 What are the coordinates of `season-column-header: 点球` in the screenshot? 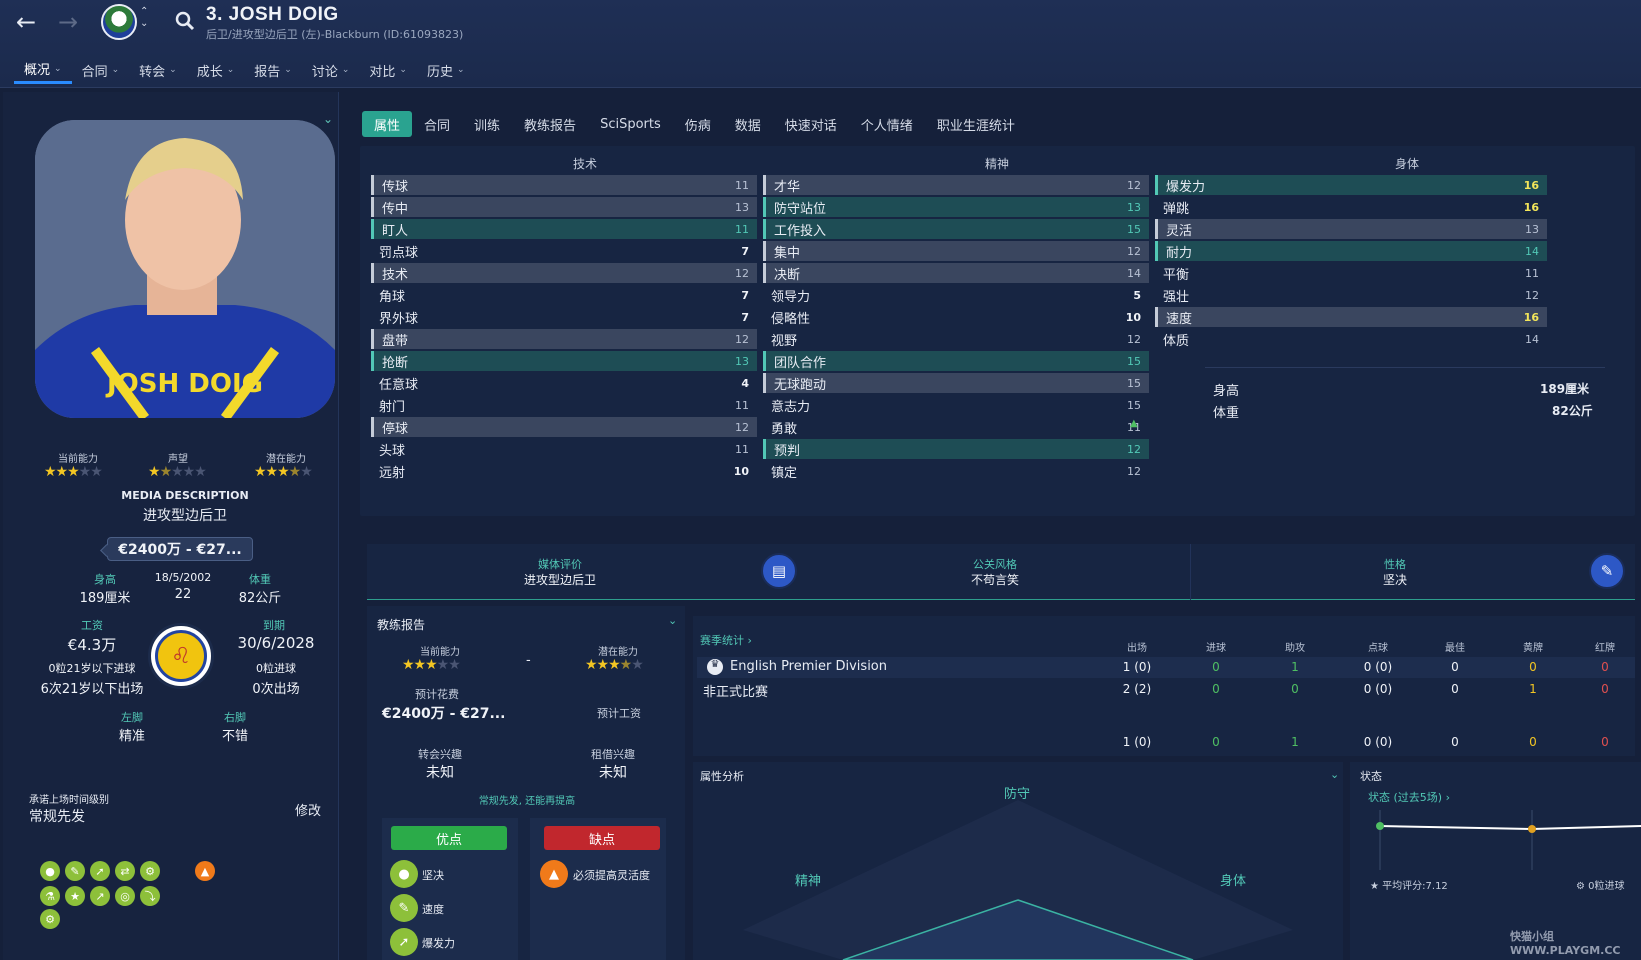 It's located at (1378, 646).